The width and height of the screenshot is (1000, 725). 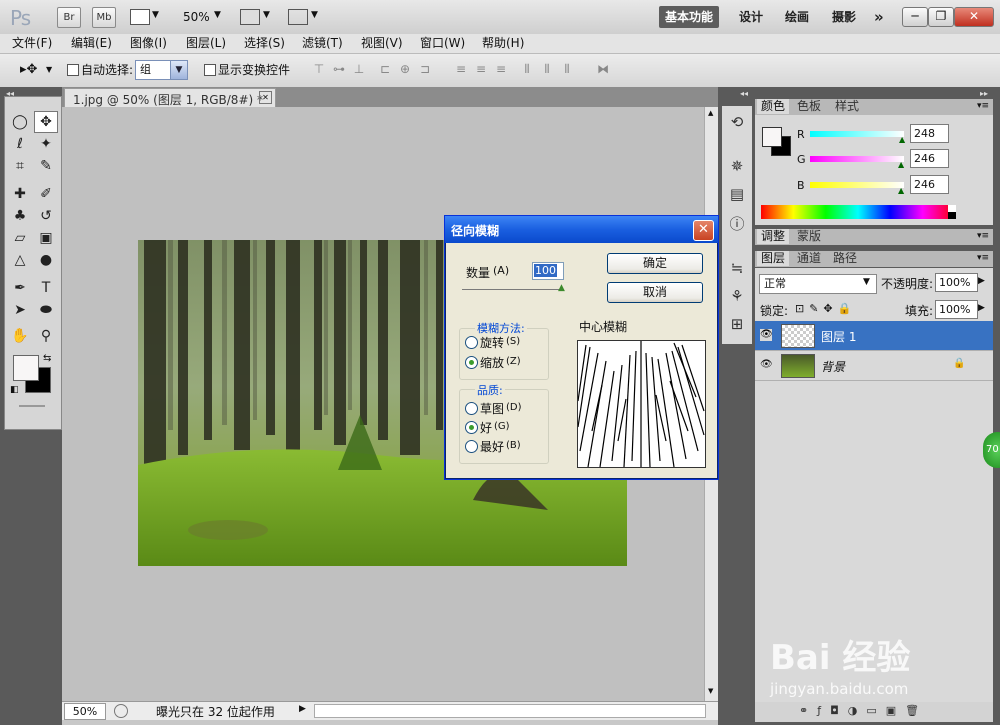 What do you see at coordinates (655, 292) in the screenshot?
I see `cancel-button: 取消` at bounding box center [655, 292].